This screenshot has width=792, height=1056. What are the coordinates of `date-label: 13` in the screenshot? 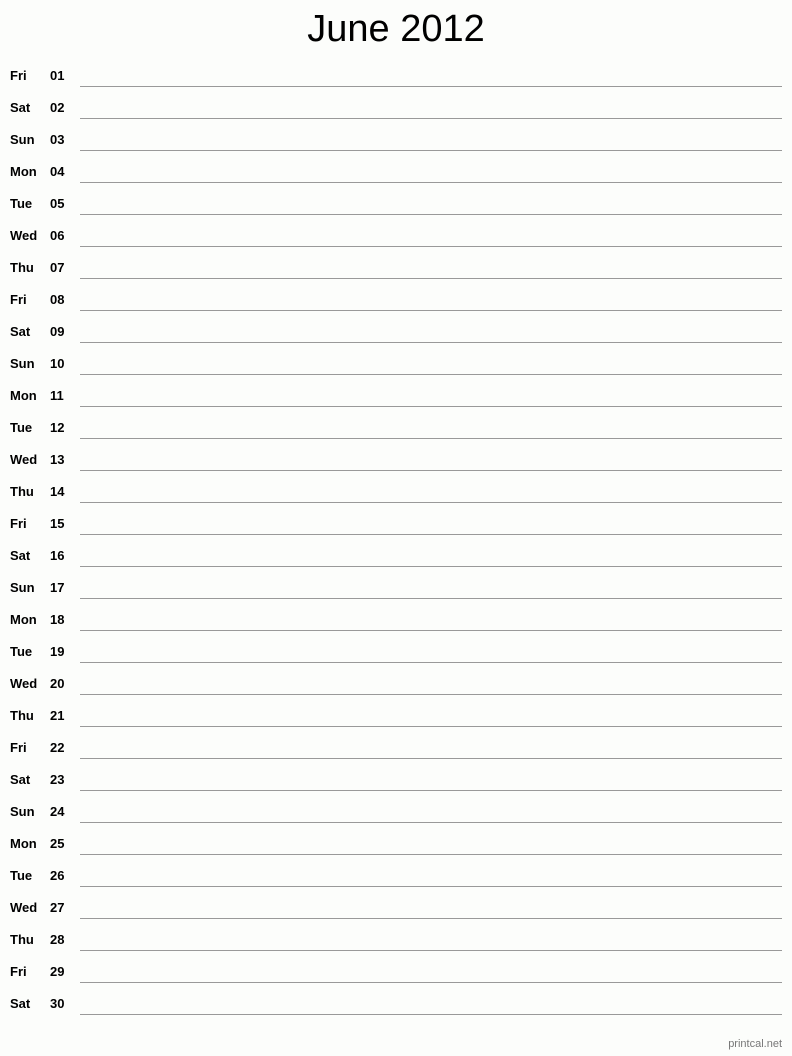 It's located at (57, 459).